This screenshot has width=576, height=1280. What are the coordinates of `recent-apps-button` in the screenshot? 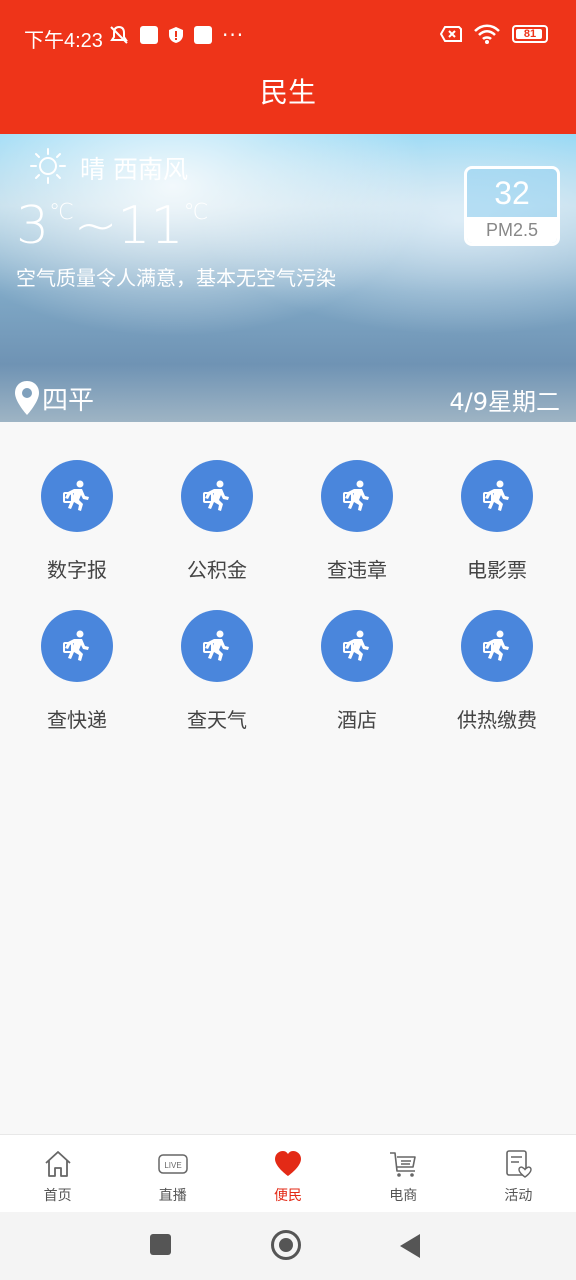 It's located at (160, 1244).